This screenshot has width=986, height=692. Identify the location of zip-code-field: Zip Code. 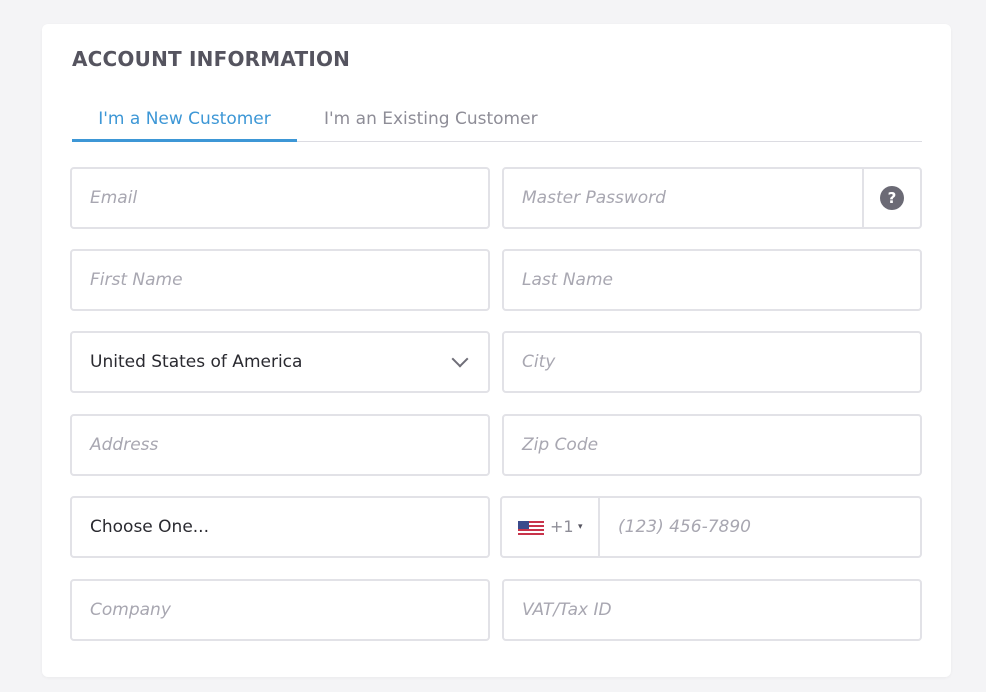
(712, 445).